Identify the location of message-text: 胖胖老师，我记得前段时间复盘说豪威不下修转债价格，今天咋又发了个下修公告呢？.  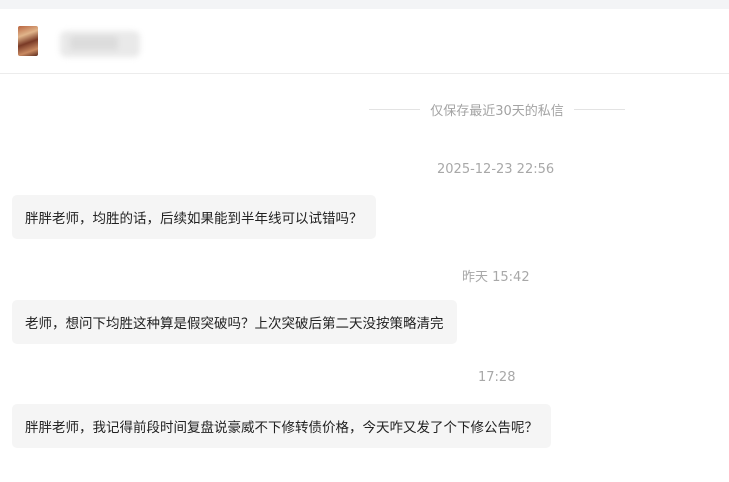
(281, 428).